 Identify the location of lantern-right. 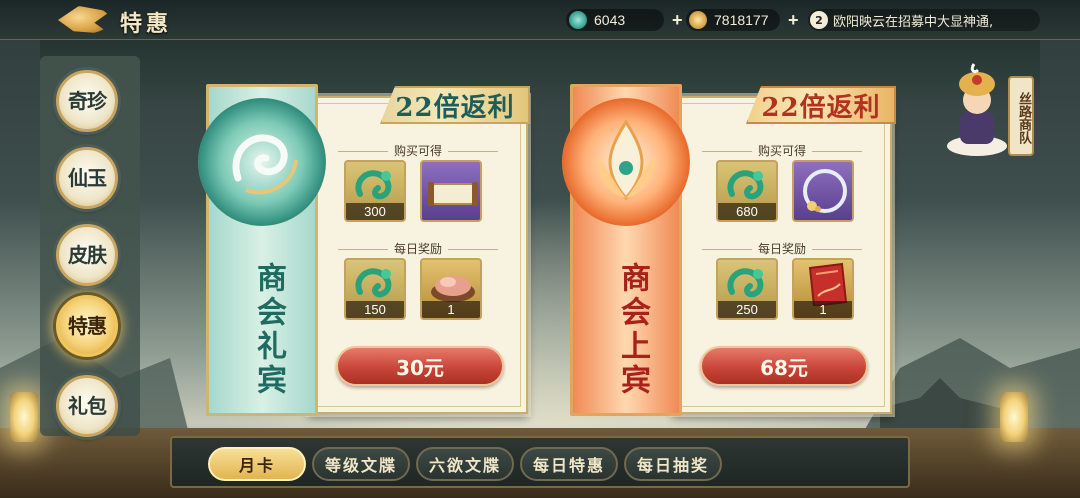
(1014, 417).